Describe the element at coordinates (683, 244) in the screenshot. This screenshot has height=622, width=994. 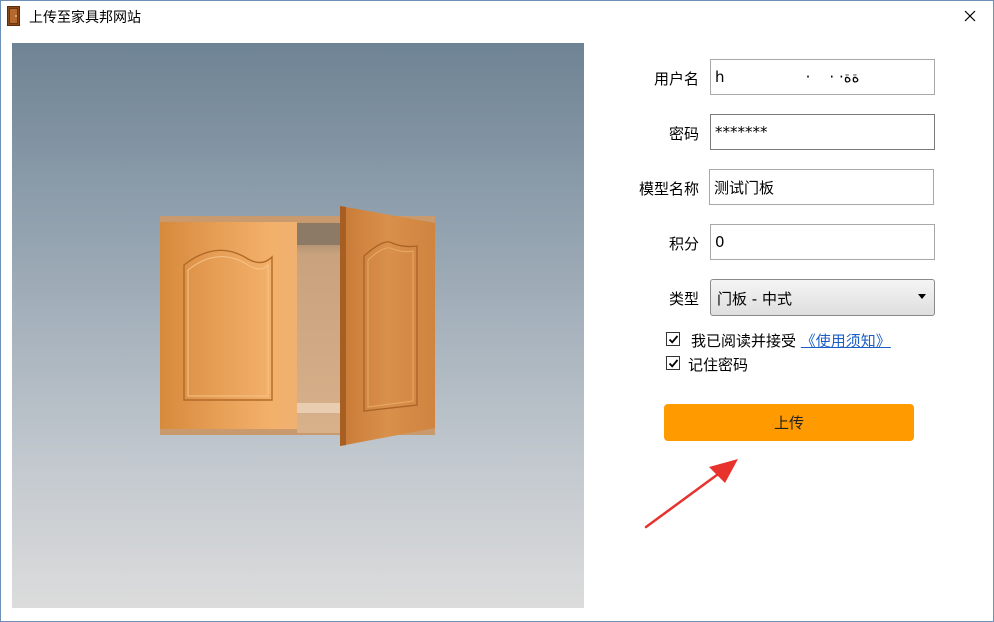
I see `points-label: 积分` at that location.